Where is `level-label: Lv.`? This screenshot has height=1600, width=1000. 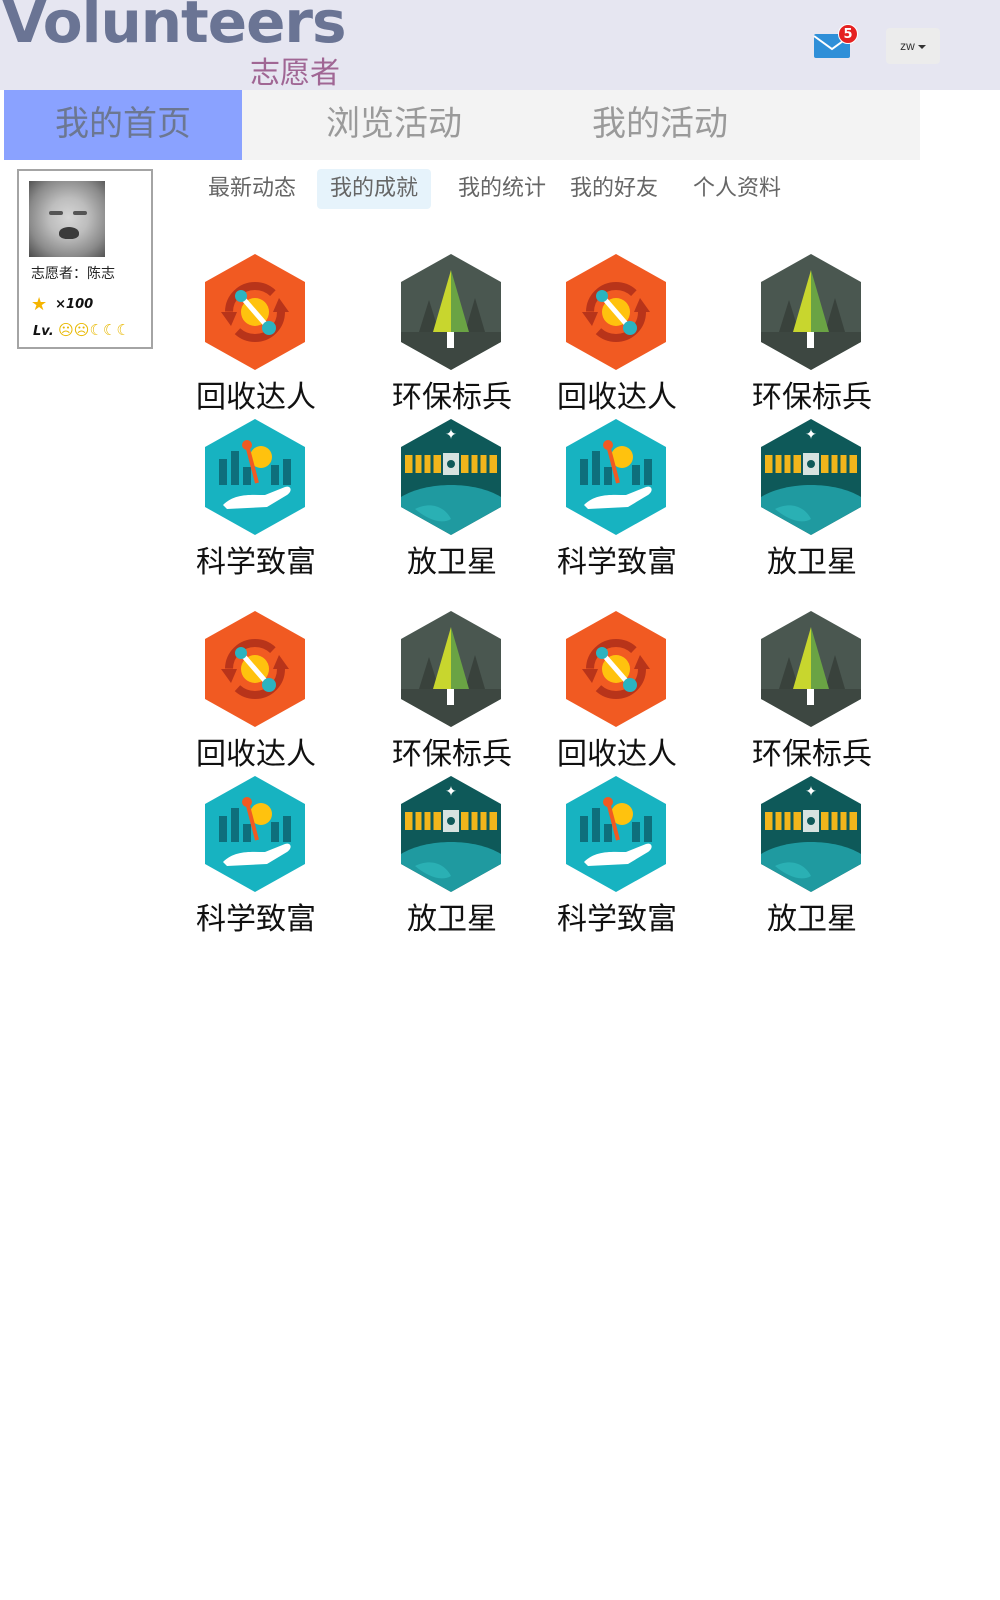 level-label: Lv. is located at coordinates (43, 331).